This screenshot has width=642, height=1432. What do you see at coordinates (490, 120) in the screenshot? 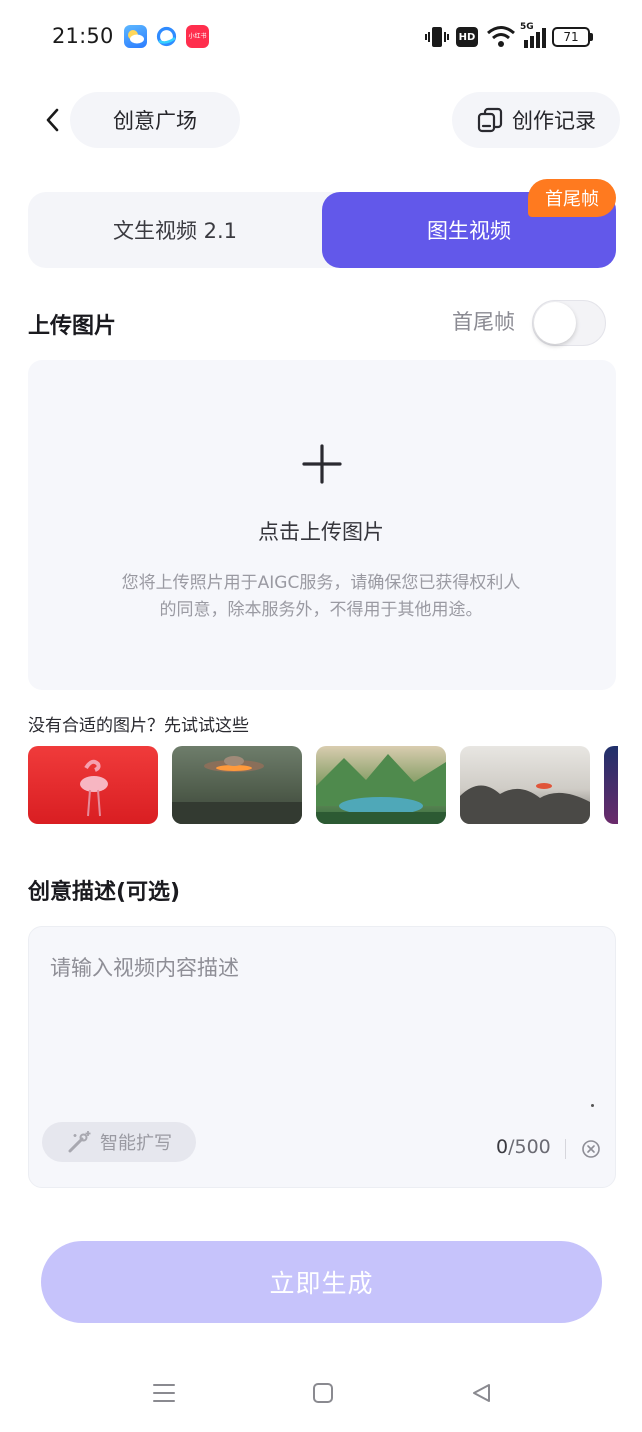
I see `copy-records-icon` at bounding box center [490, 120].